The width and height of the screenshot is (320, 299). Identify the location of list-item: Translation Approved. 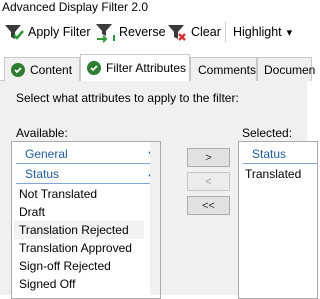
(75, 248).